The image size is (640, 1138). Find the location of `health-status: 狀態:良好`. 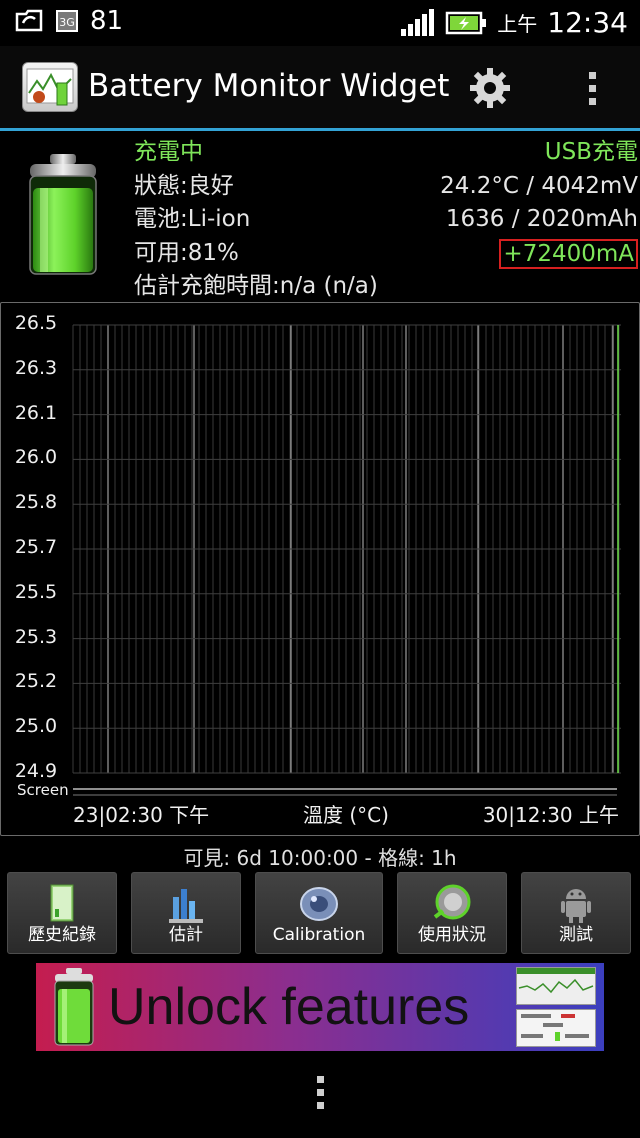

health-status: 狀態:良好 is located at coordinates (184, 185).